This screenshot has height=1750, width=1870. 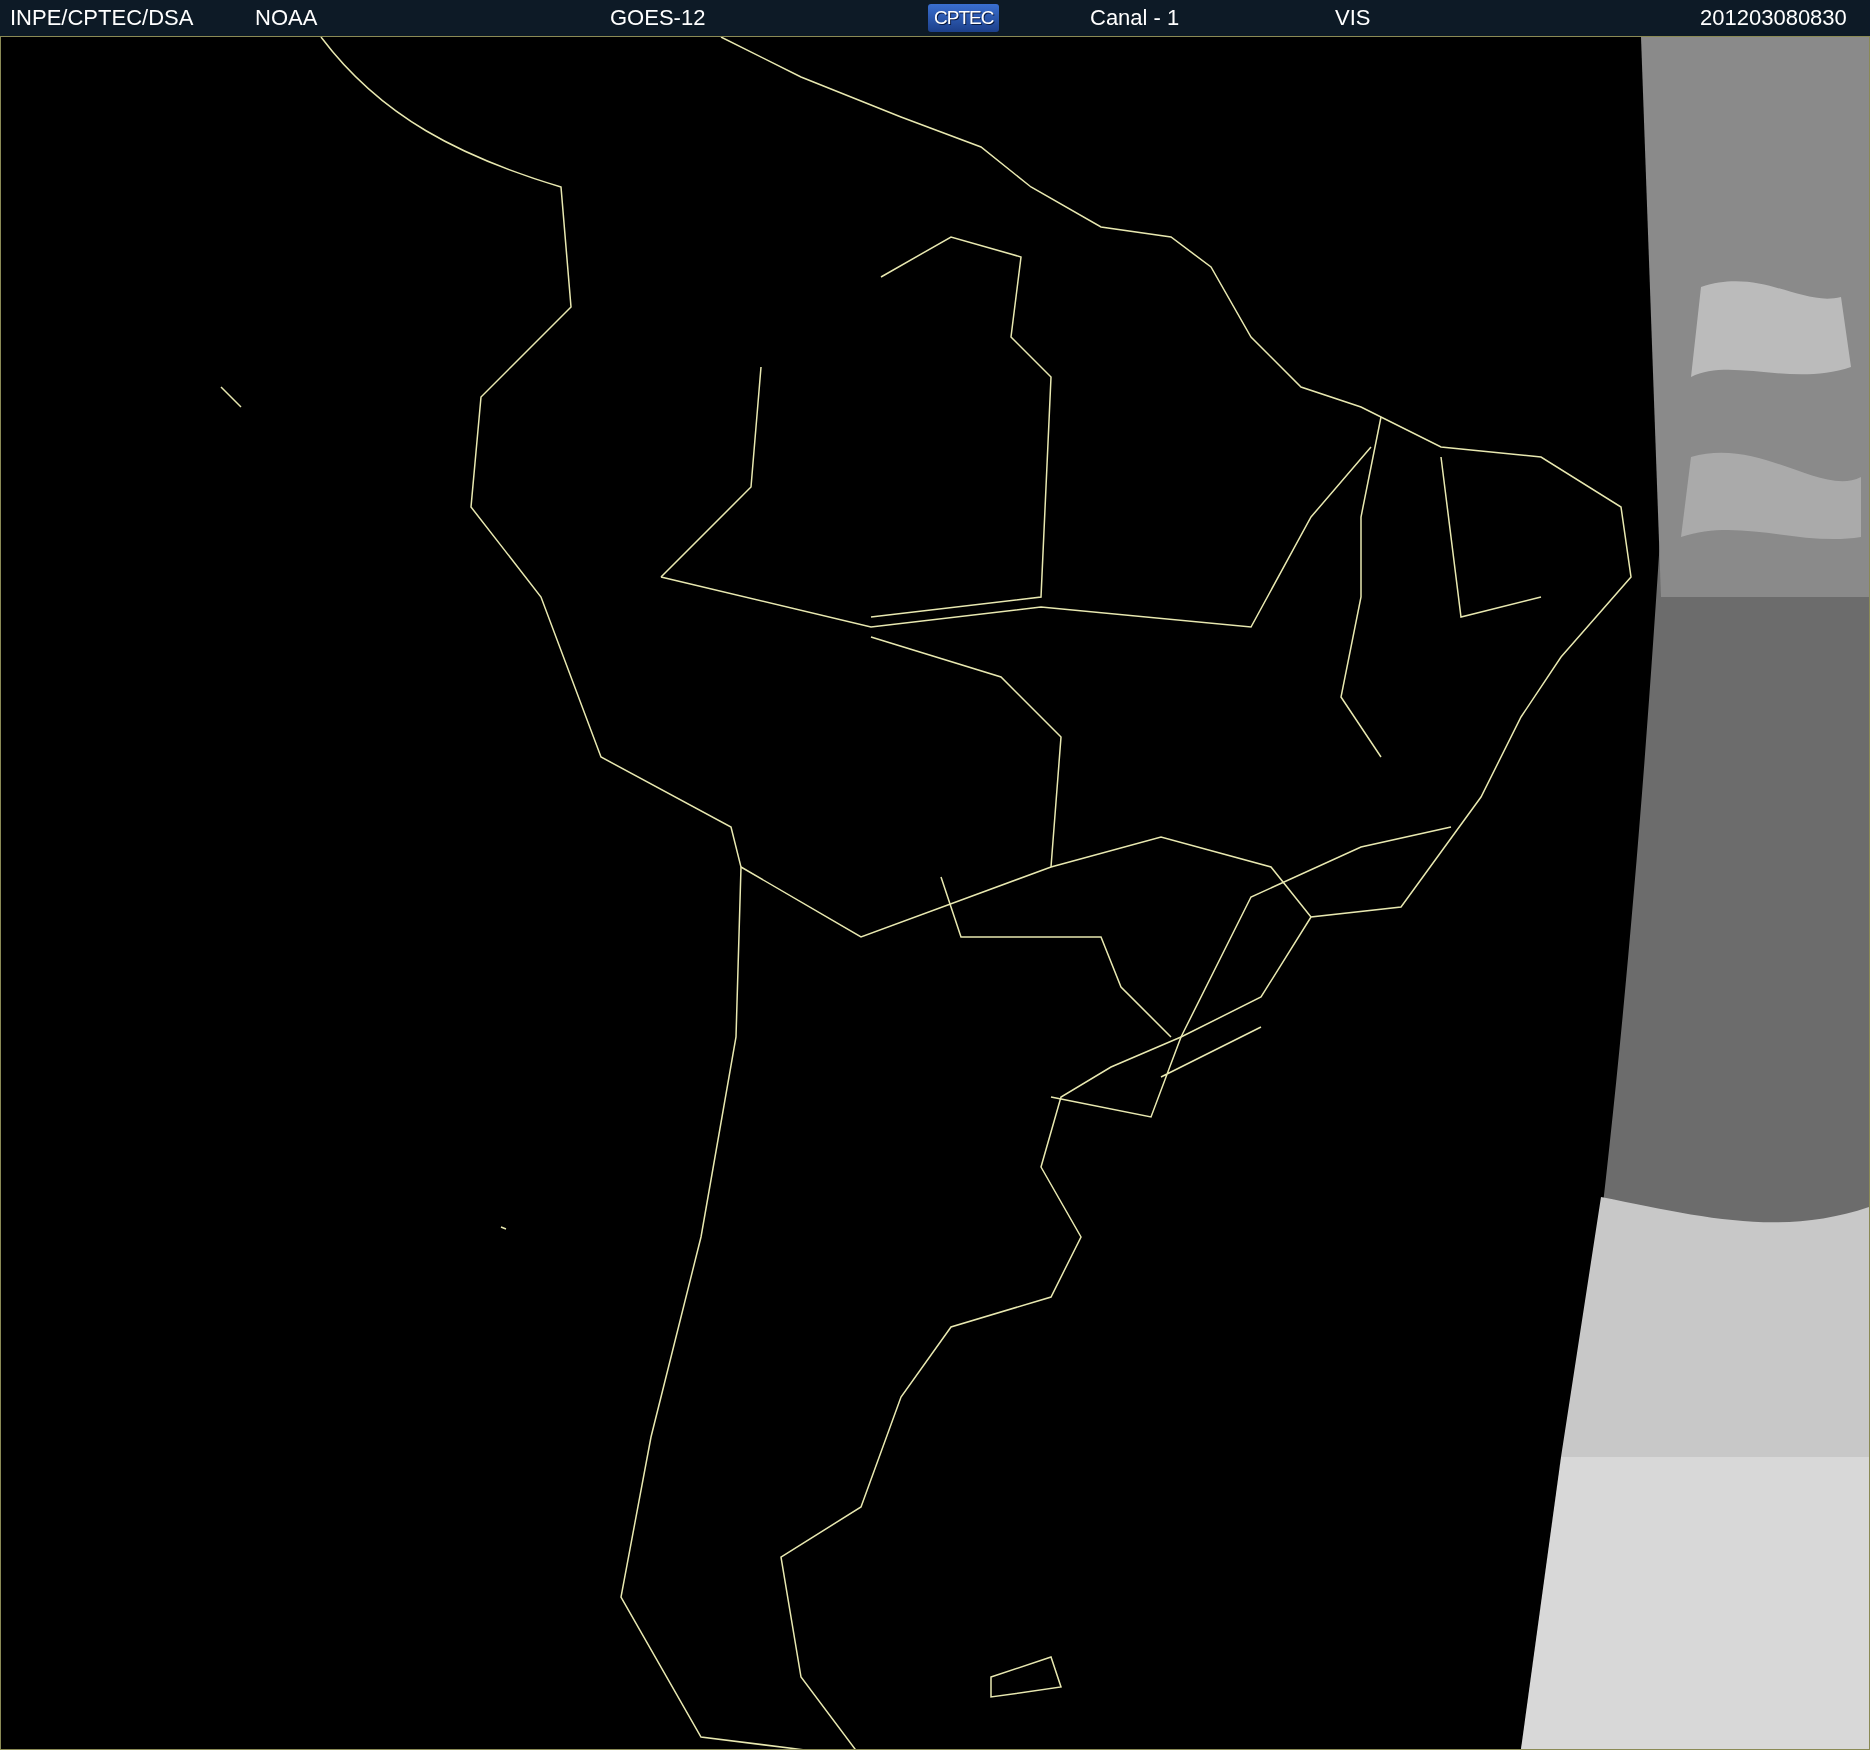 What do you see at coordinates (286, 17) in the screenshot?
I see `header-label: NOAA` at bounding box center [286, 17].